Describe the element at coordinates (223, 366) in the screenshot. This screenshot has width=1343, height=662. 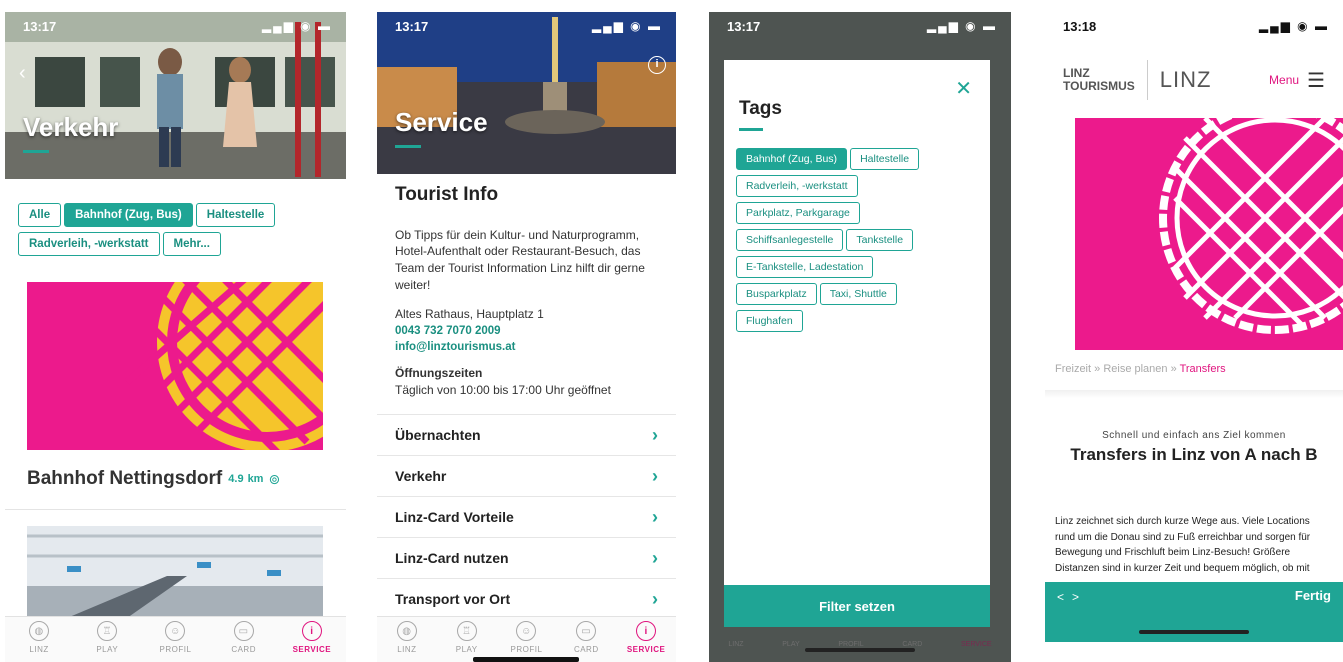
I see `lattice-pattern-illustration` at that location.